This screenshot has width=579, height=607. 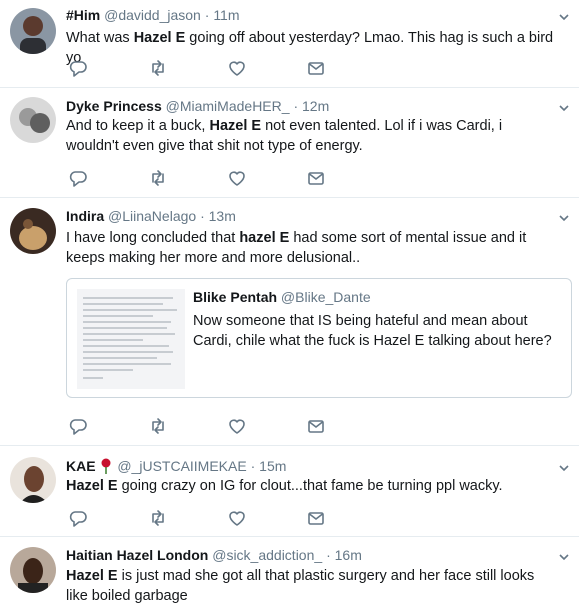 What do you see at coordinates (326, 297) in the screenshot?
I see `quoted-user-handle: @Blike_Dante` at bounding box center [326, 297].